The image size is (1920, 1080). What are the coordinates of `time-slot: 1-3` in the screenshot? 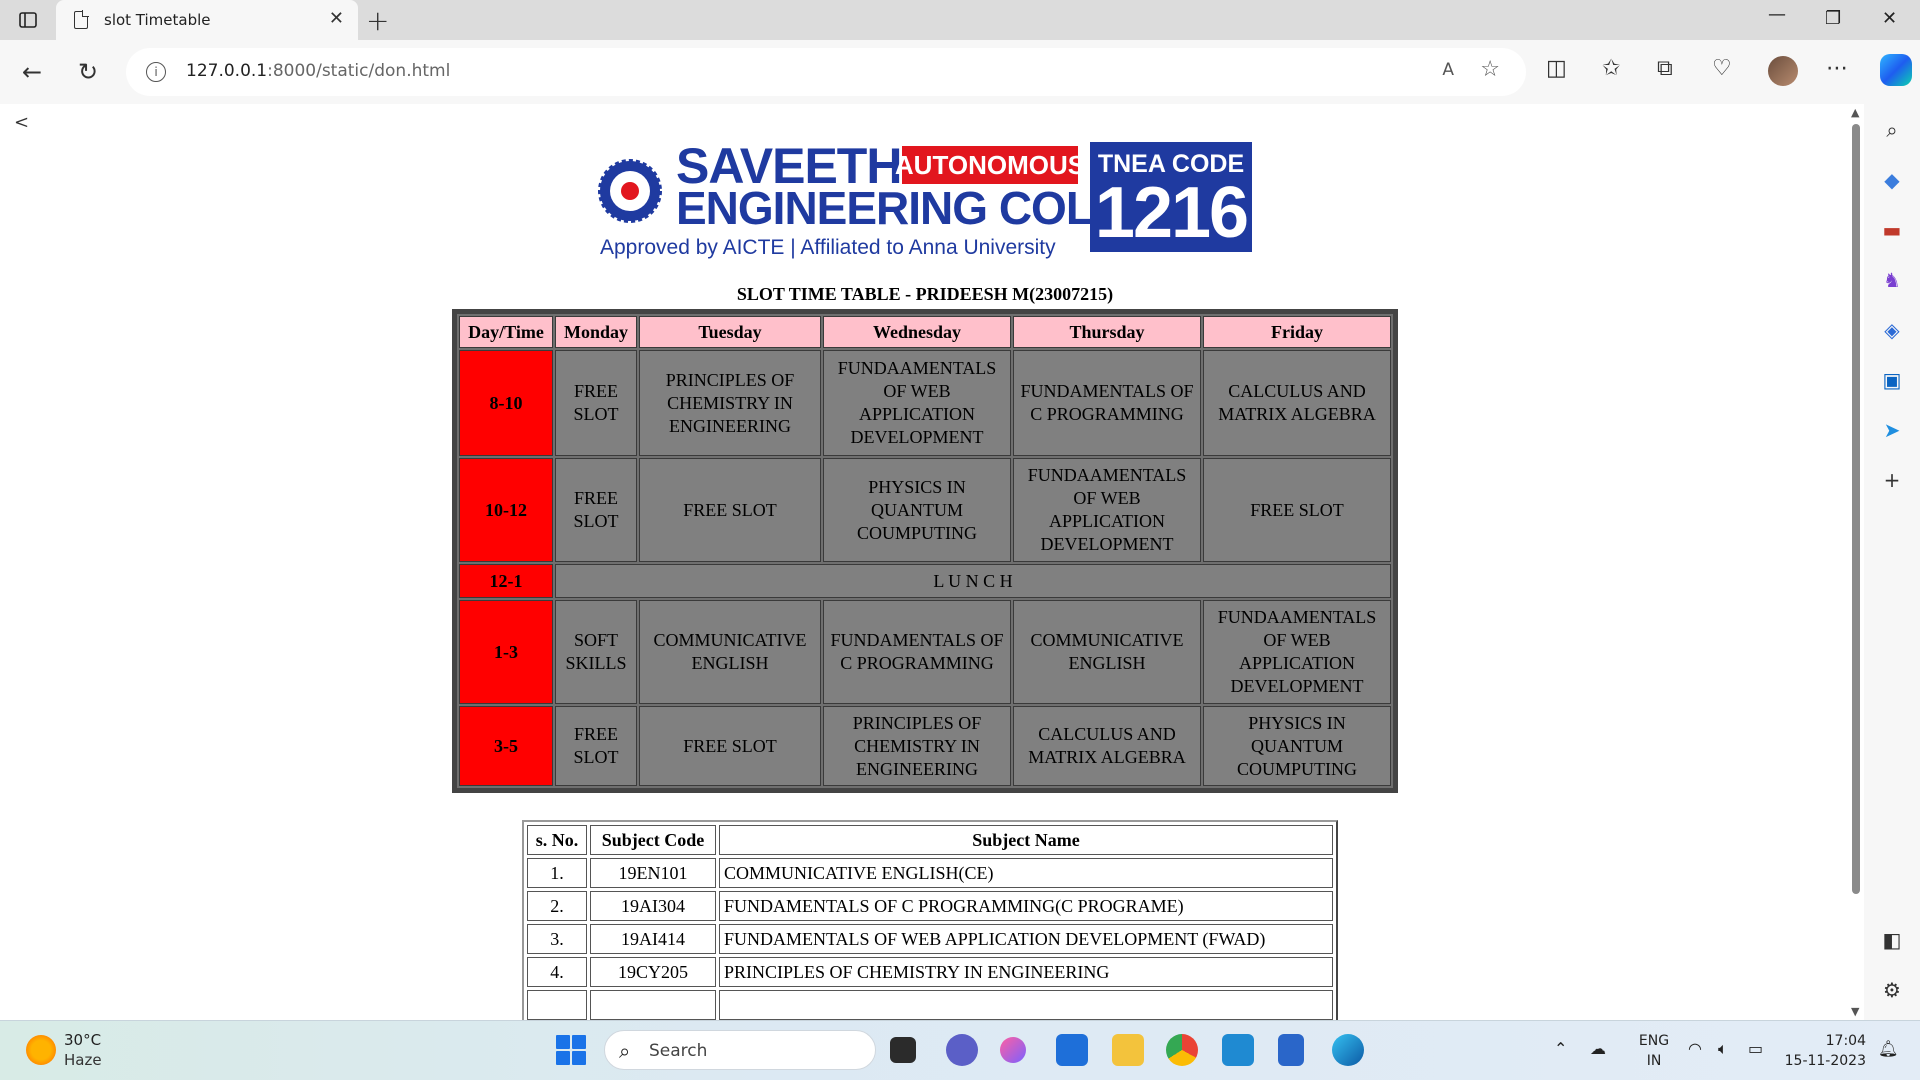 It's located at (506, 652).